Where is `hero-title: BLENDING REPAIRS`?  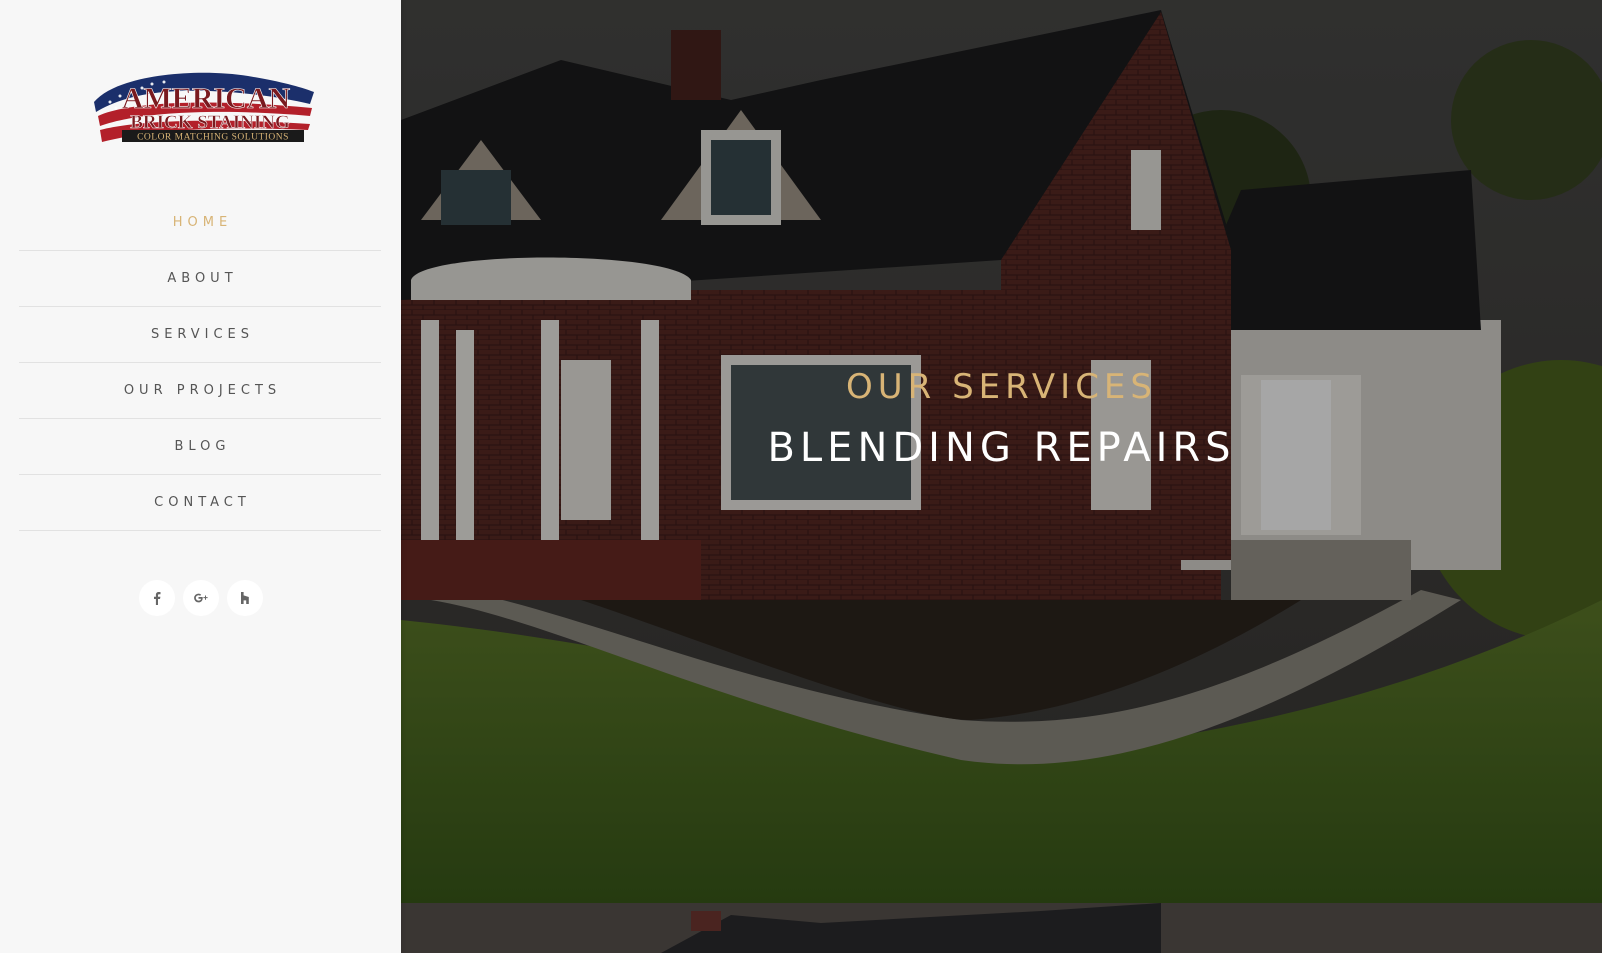 hero-title: BLENDING REPAIRS is located at coordinates (1001, 448).